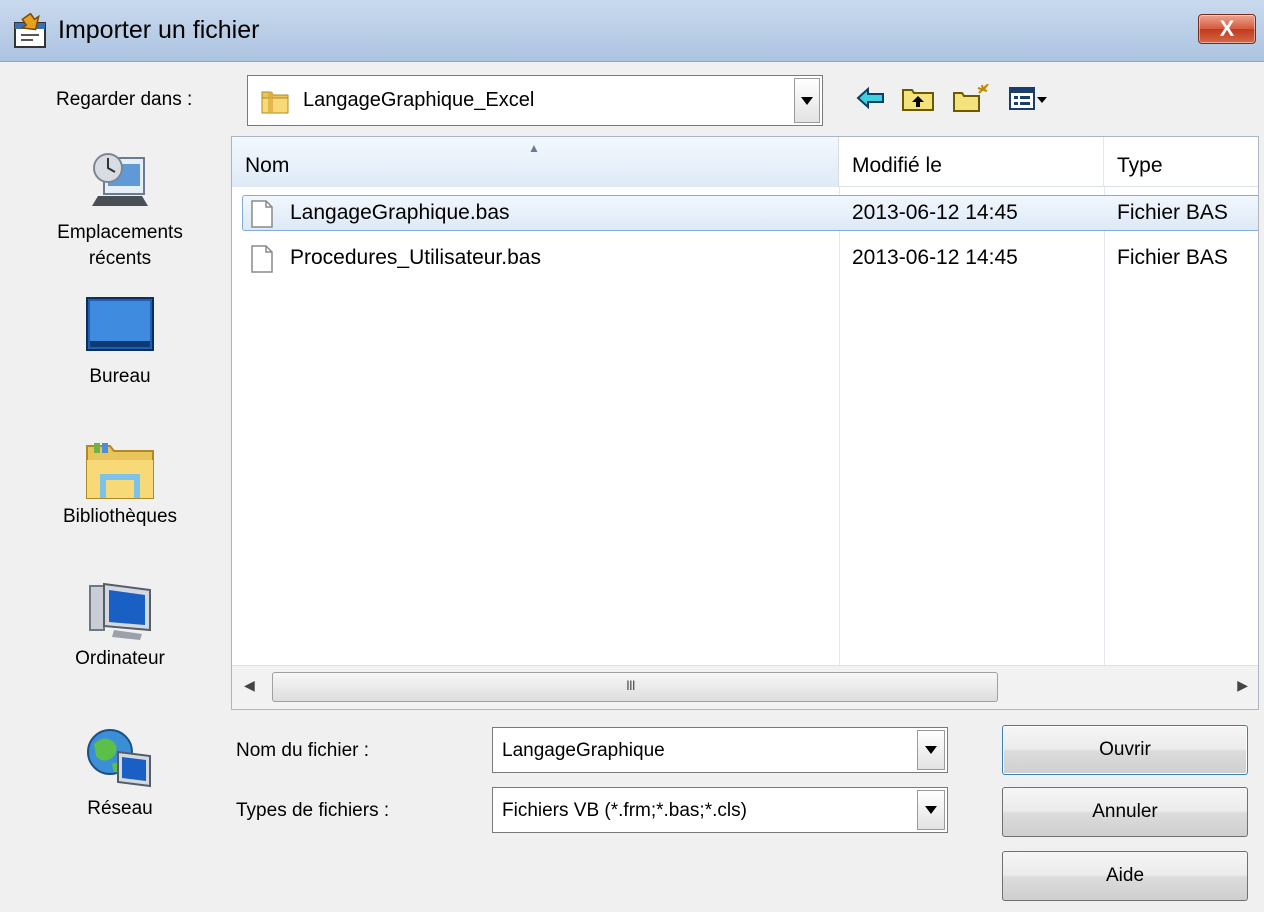 The image size is (1264, 912). What do you see at coordinates (971, 98) in the screenshot?
I see `new-folder-icon` at bounding box center [971, 98].